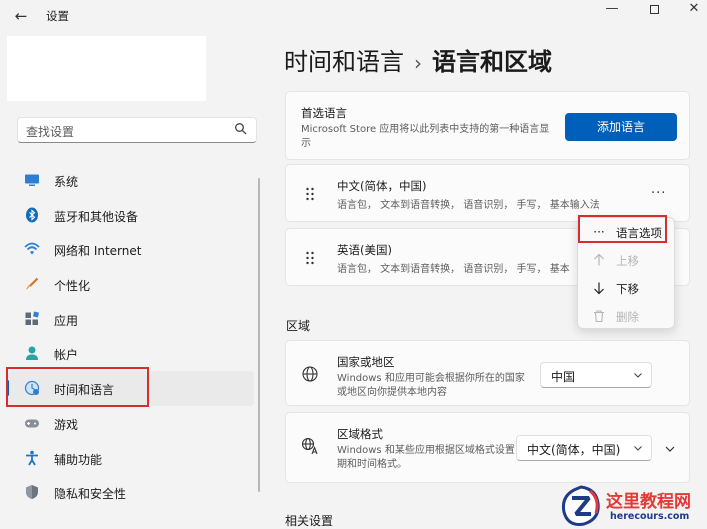 This screenshot has width=707, height=529. What do you see at coordinates (32, 180) in the screenshot?
I see `monitor-icon` at bounding box center [32, 180].